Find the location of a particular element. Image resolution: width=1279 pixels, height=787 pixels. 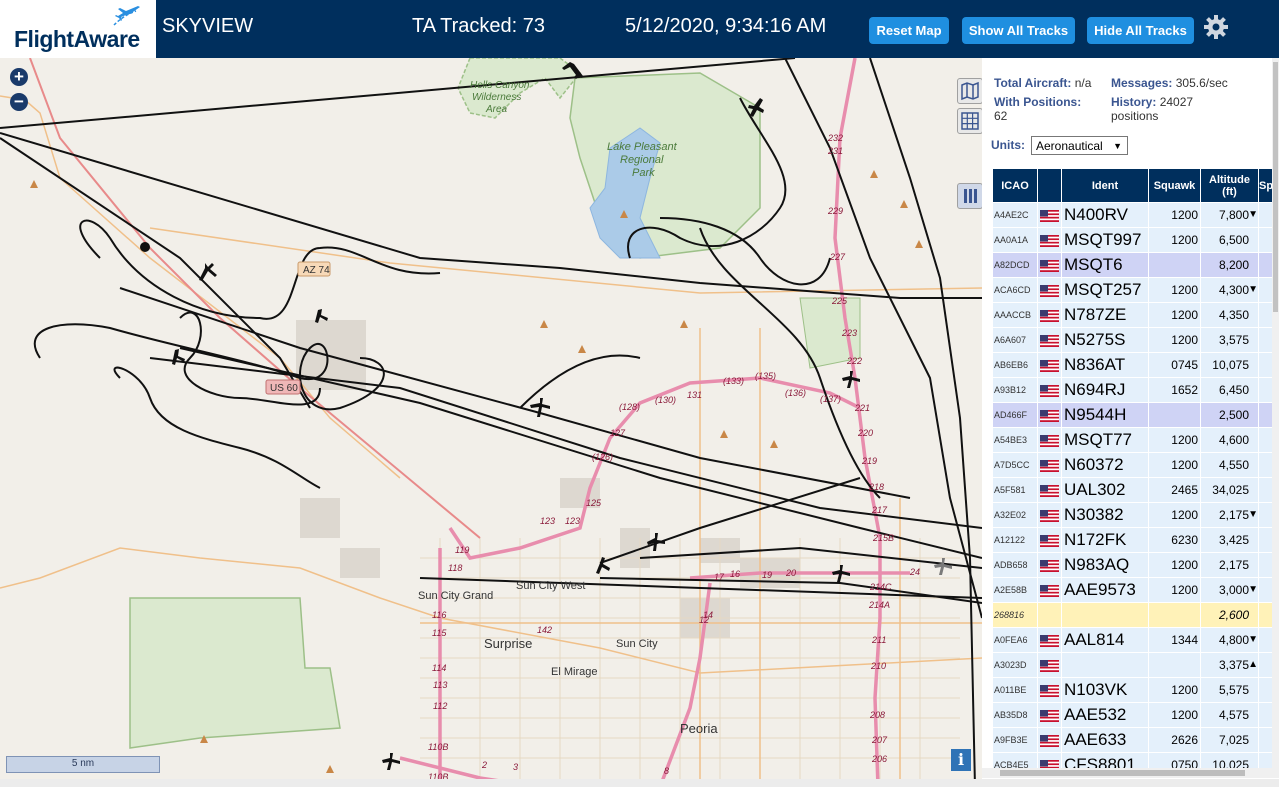

panel-toggle-button is located at coordinates (969, 196).